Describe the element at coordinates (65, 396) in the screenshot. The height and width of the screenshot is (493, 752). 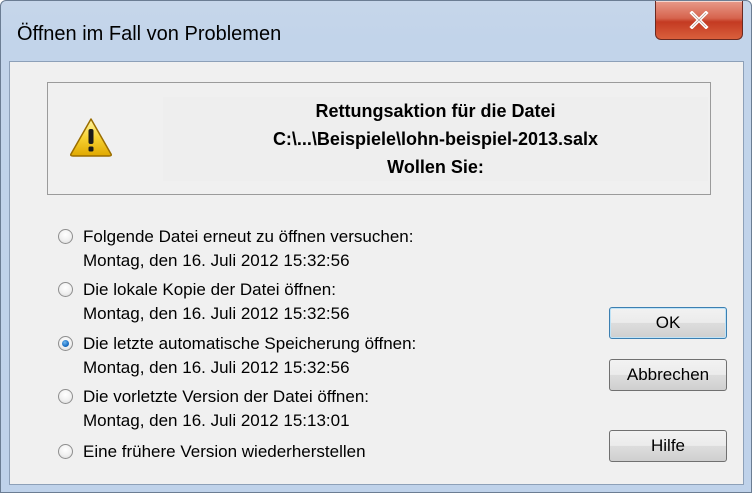
I see `radio-previous-version` at that location.